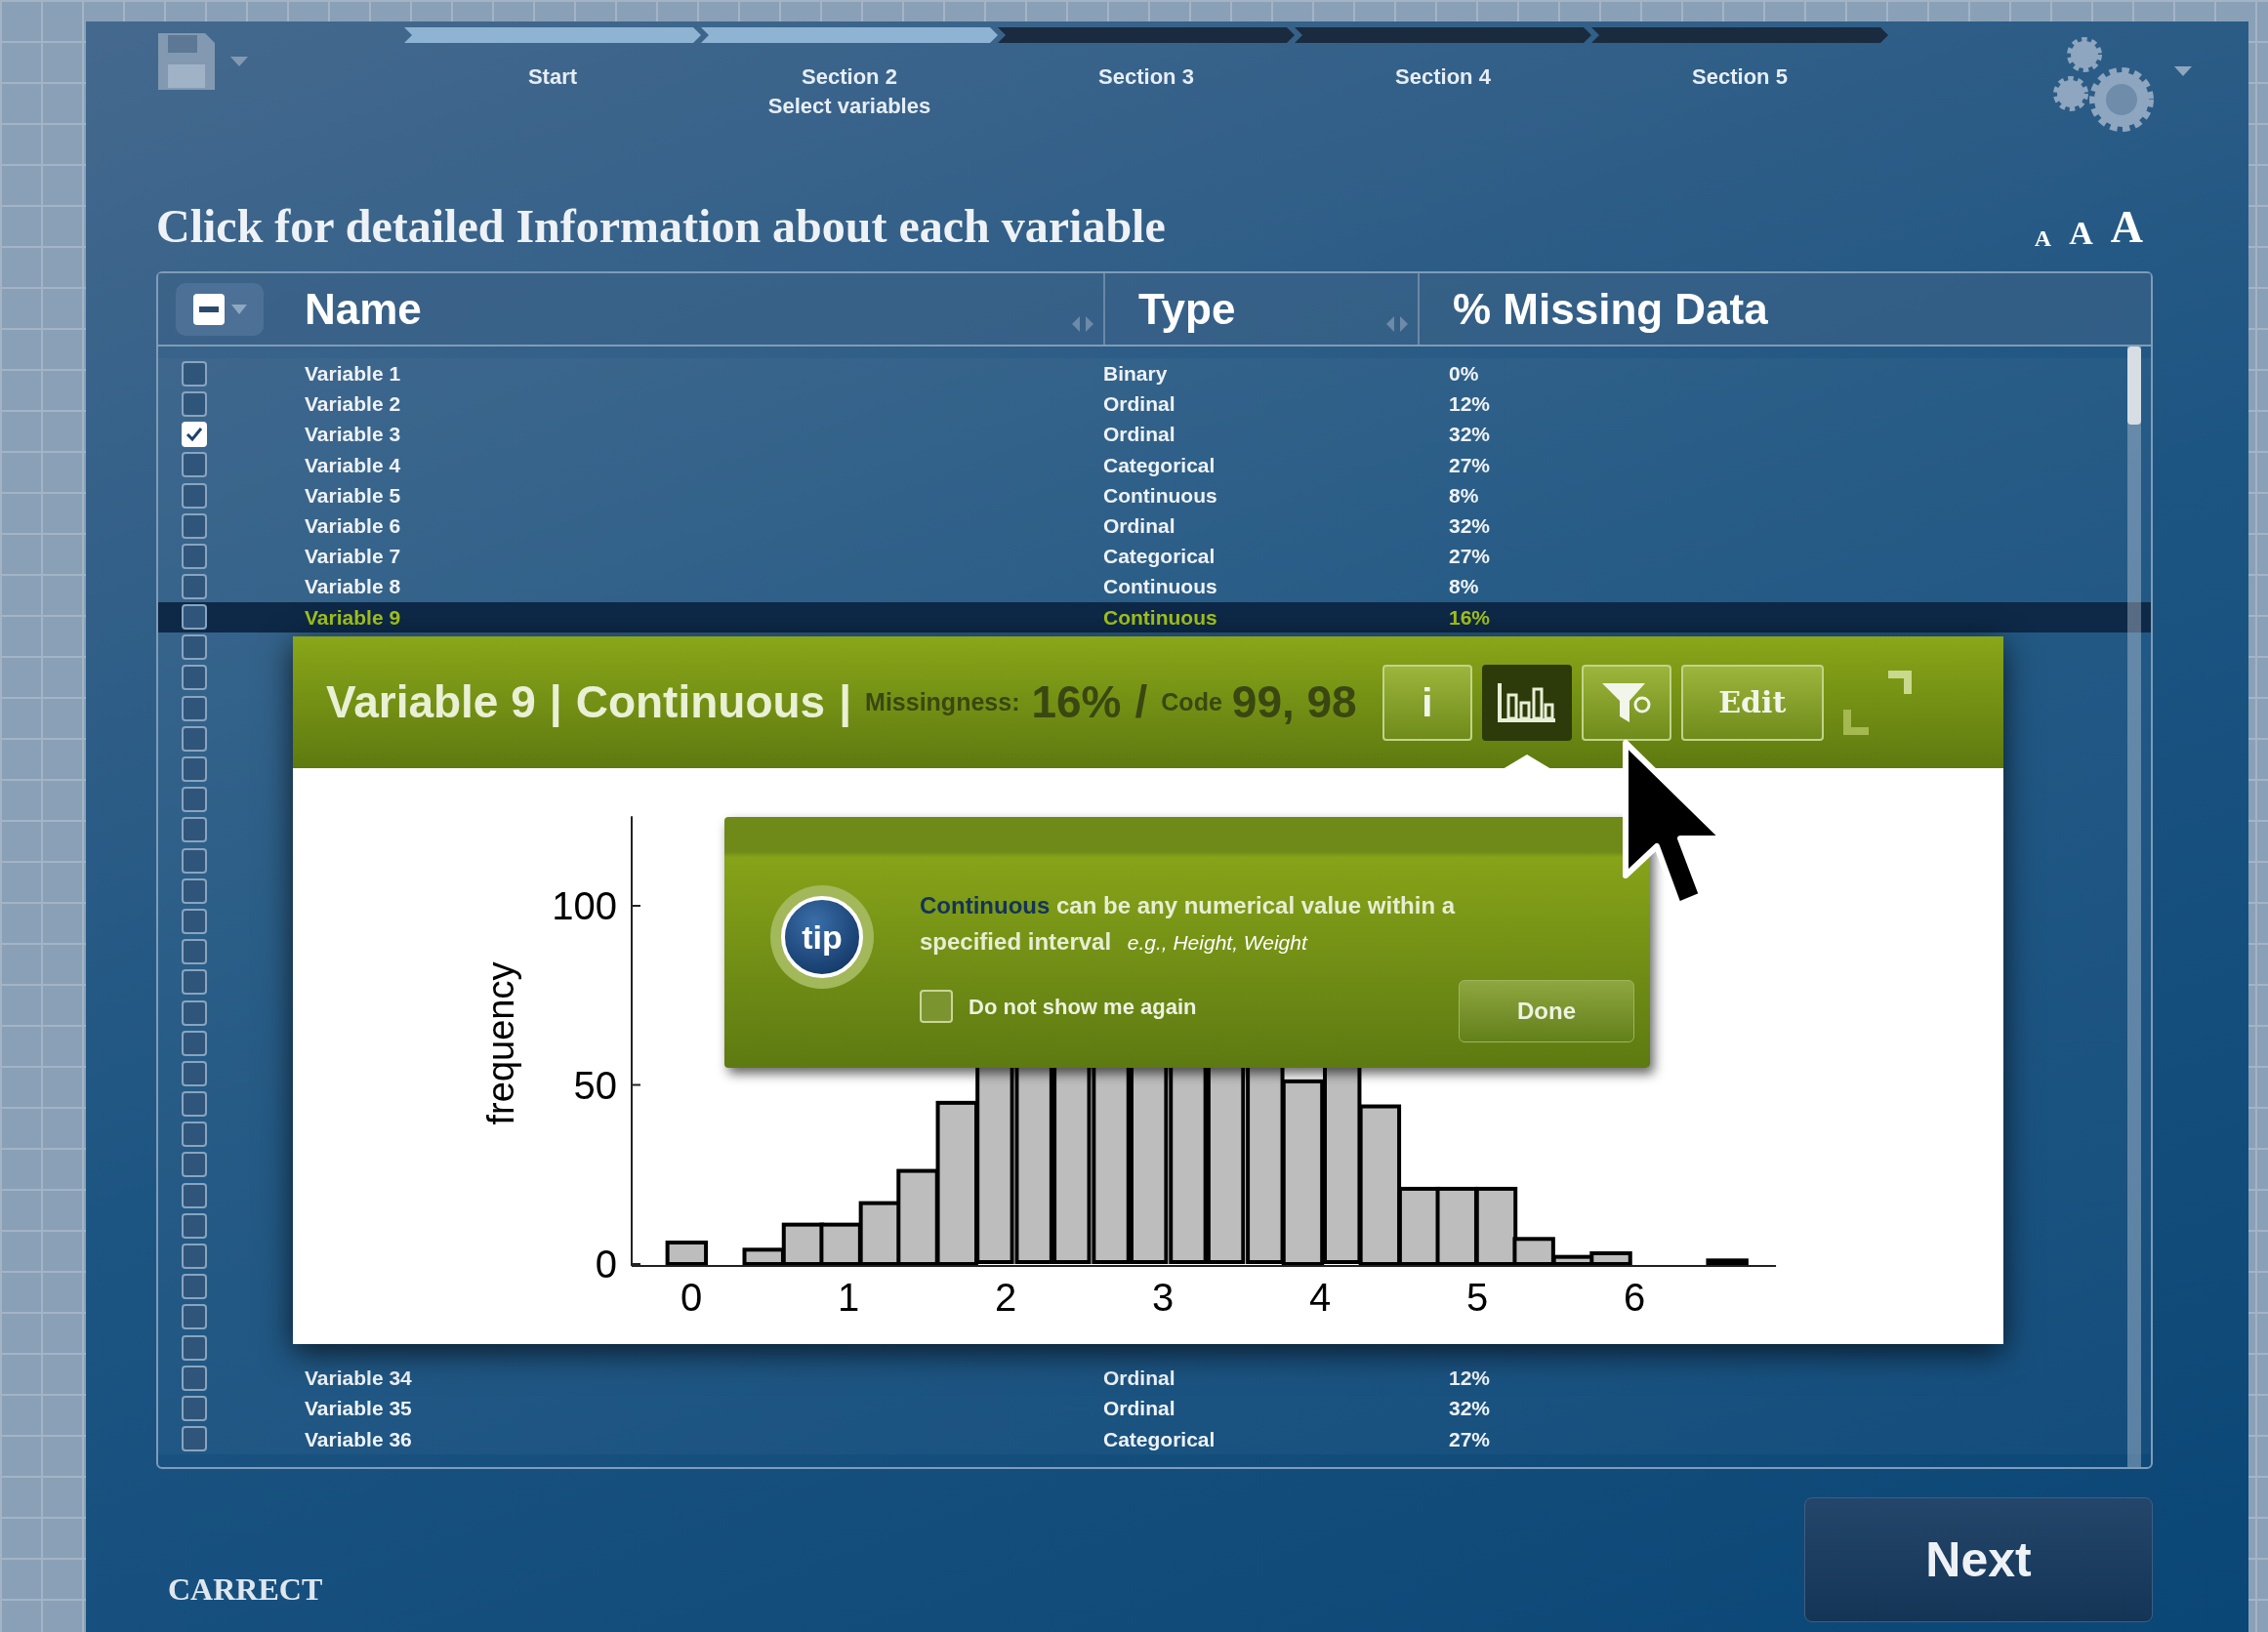  What do you see at coordinates (553, 77) in the screenshot?
I see `step-label: Start` at bounding box center [553, 77].